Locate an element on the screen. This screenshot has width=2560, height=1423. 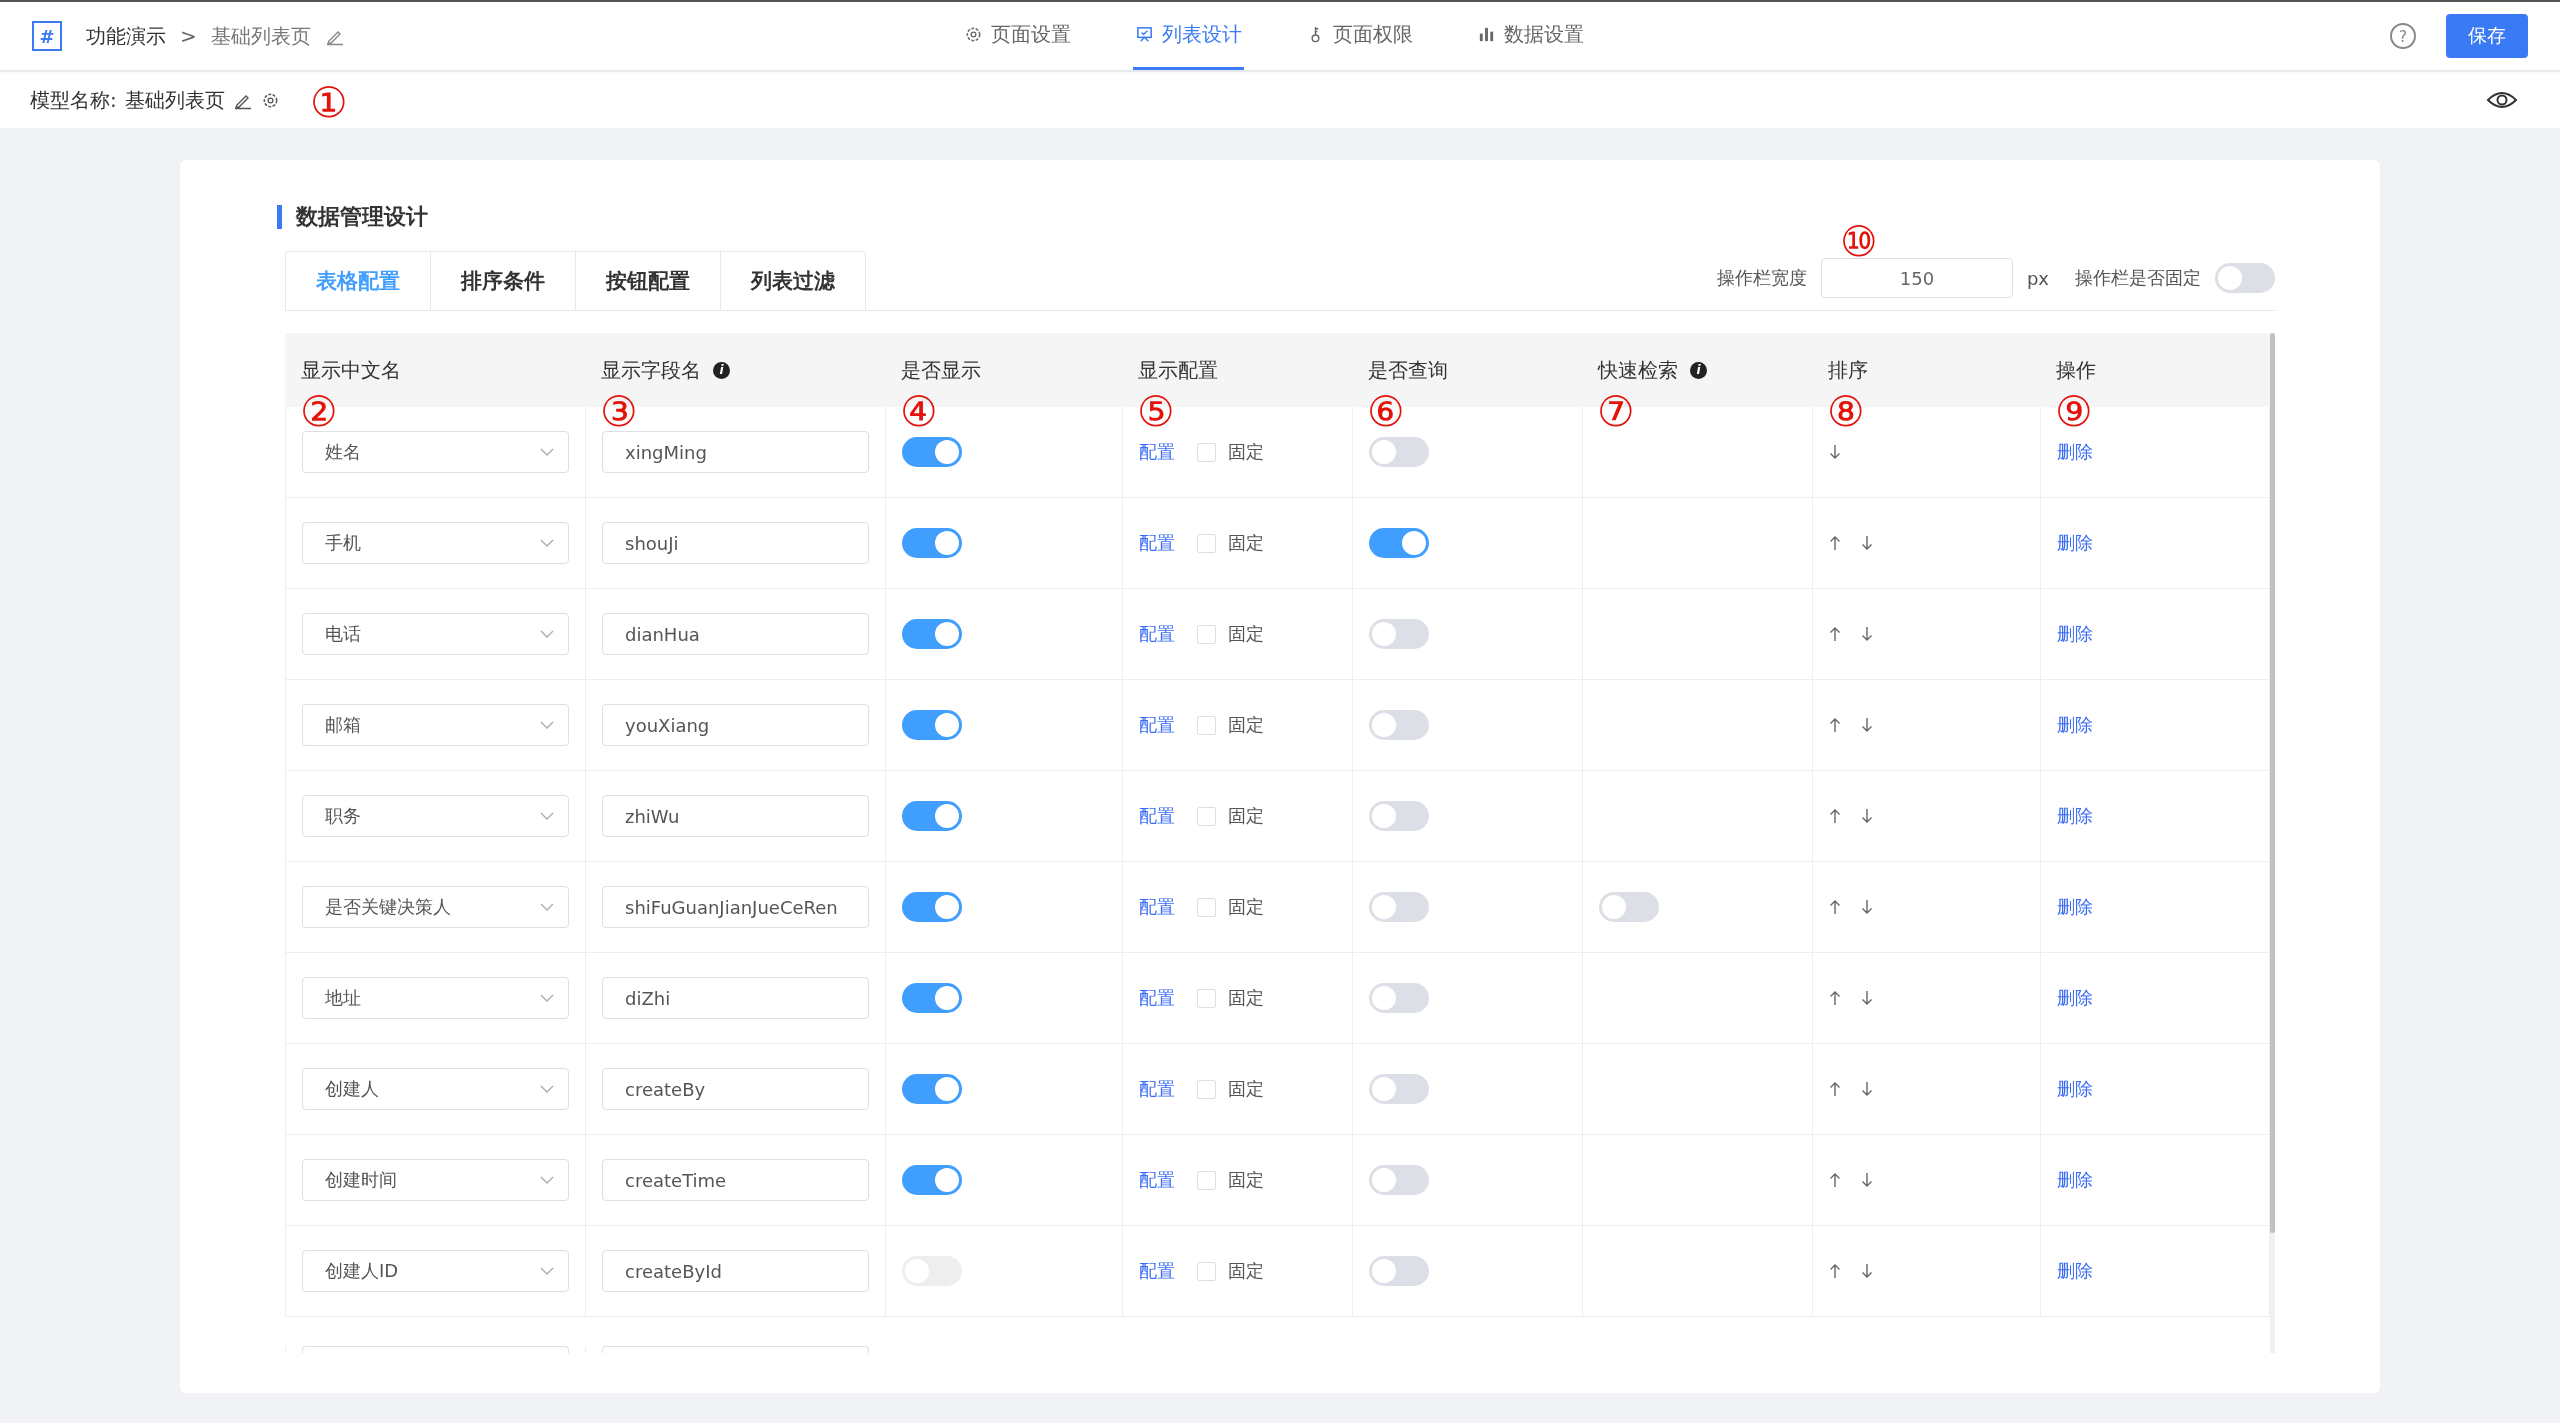
config-tab: 按钮配置 is located at coordinates (648, 281).